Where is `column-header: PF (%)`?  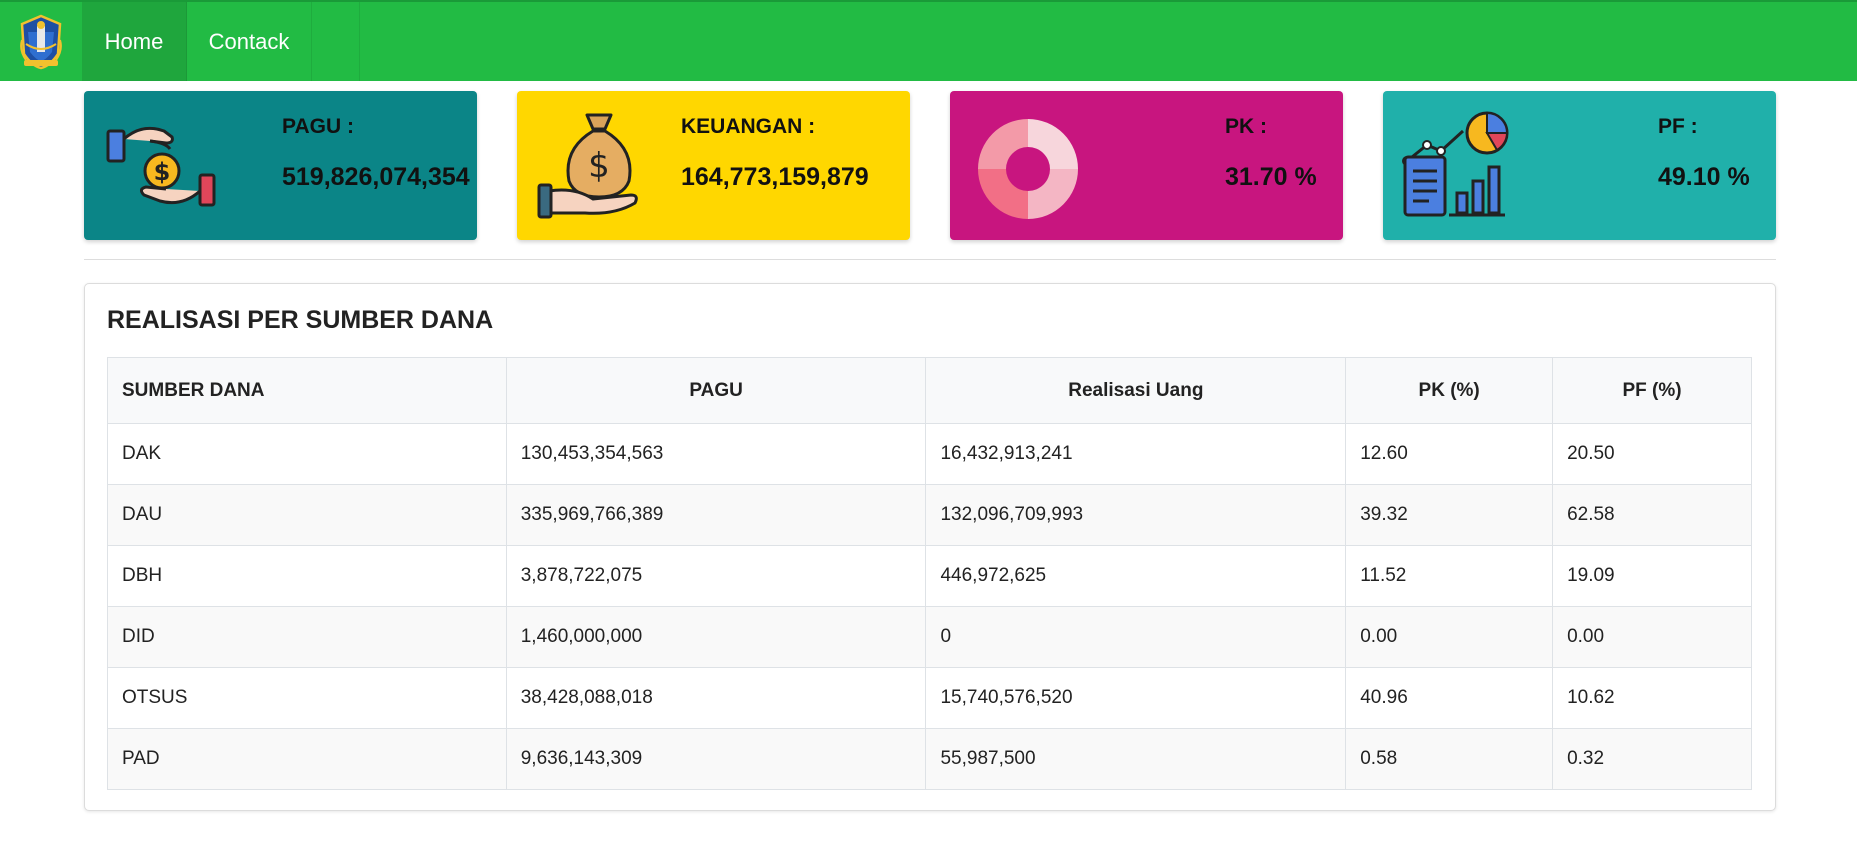 column-header: PF (%) is located at coordinates (1652, 390).